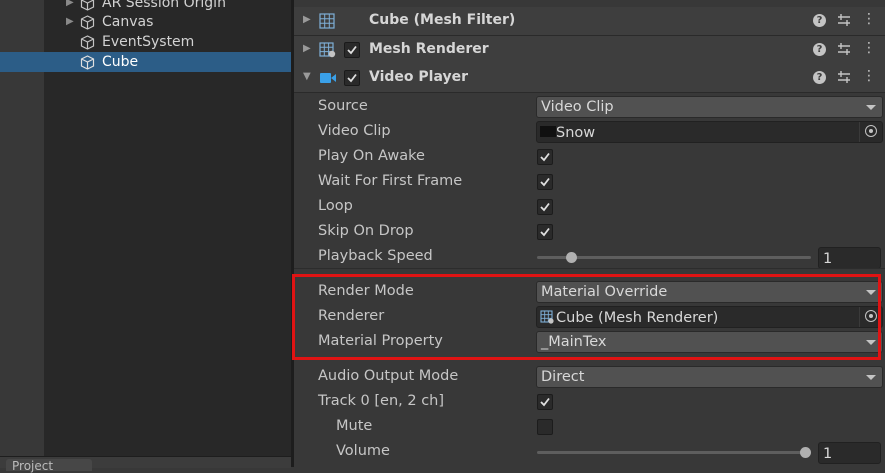 The width and height of the screenshot is (885, 473). What do you see at coordinates (589, 78) in the screenshot?
I see `component-header-video-player: ▼ Video Player ? ⋮` at bounding box center [589, 78].